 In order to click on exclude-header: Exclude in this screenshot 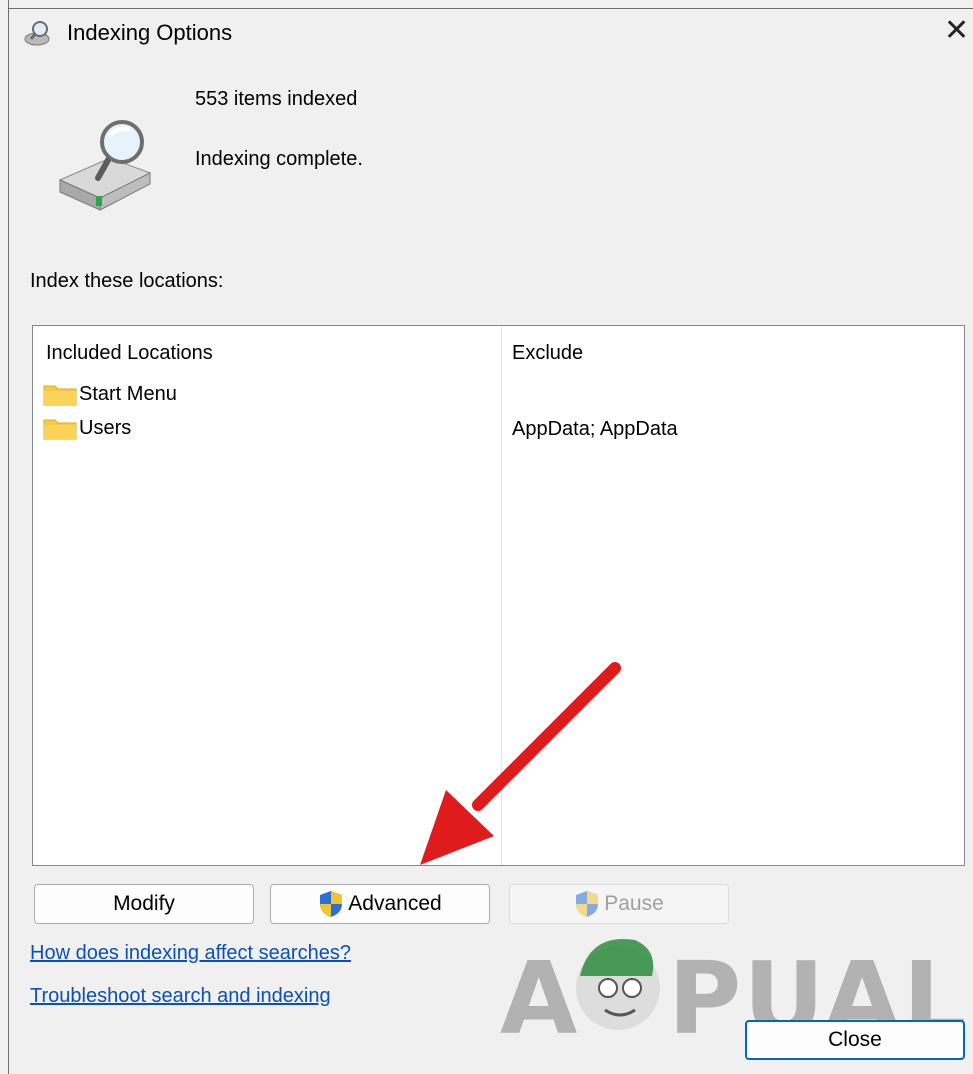, I will do `click(547, 353)`.